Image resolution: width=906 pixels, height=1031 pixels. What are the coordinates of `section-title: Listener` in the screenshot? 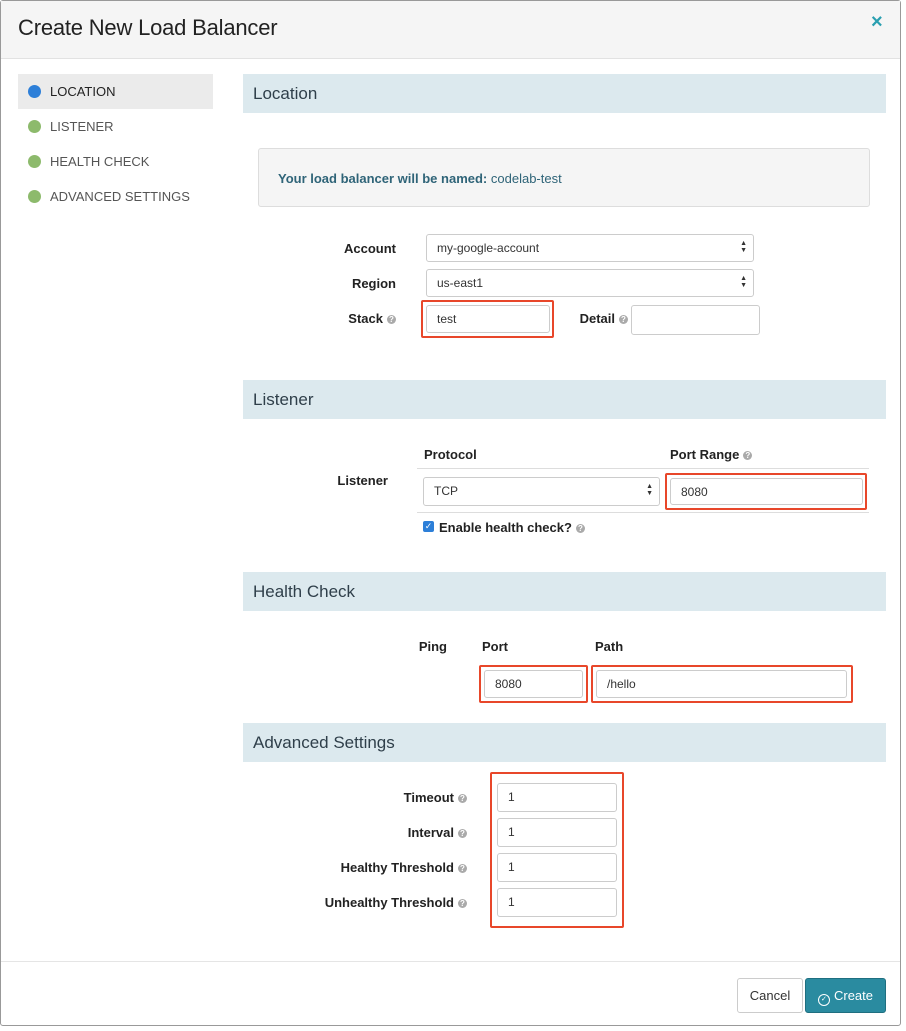 It's located at (283, 399).